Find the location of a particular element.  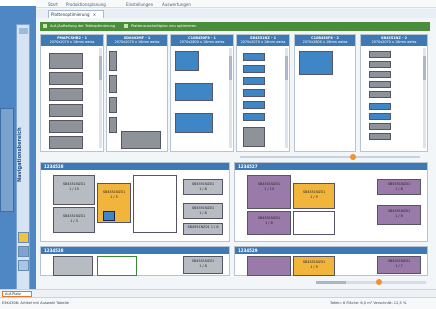

settings-icon is located at coordinates (23, 265).